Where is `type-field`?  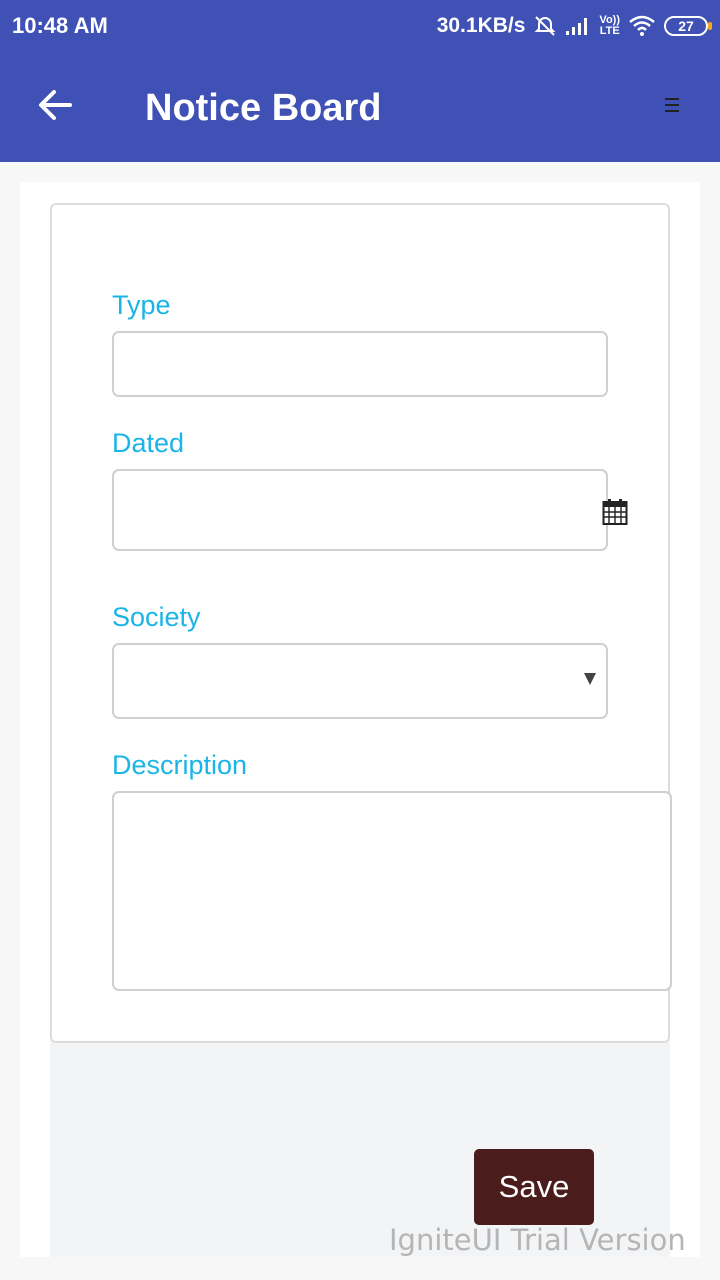
type-field is located at coordinates (360, 364).